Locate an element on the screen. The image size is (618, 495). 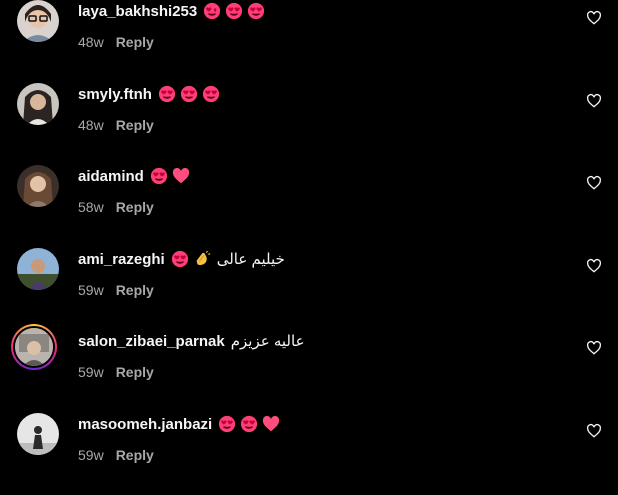
avatar-with-story-ring is located at coordinates (34, 347).